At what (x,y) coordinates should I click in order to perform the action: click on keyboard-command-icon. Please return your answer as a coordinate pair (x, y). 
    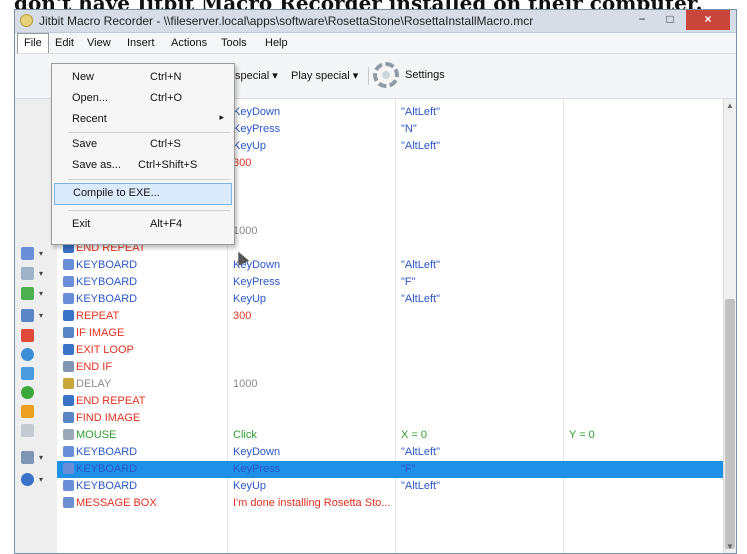
    Looking at the image, I should click on (27, 253).